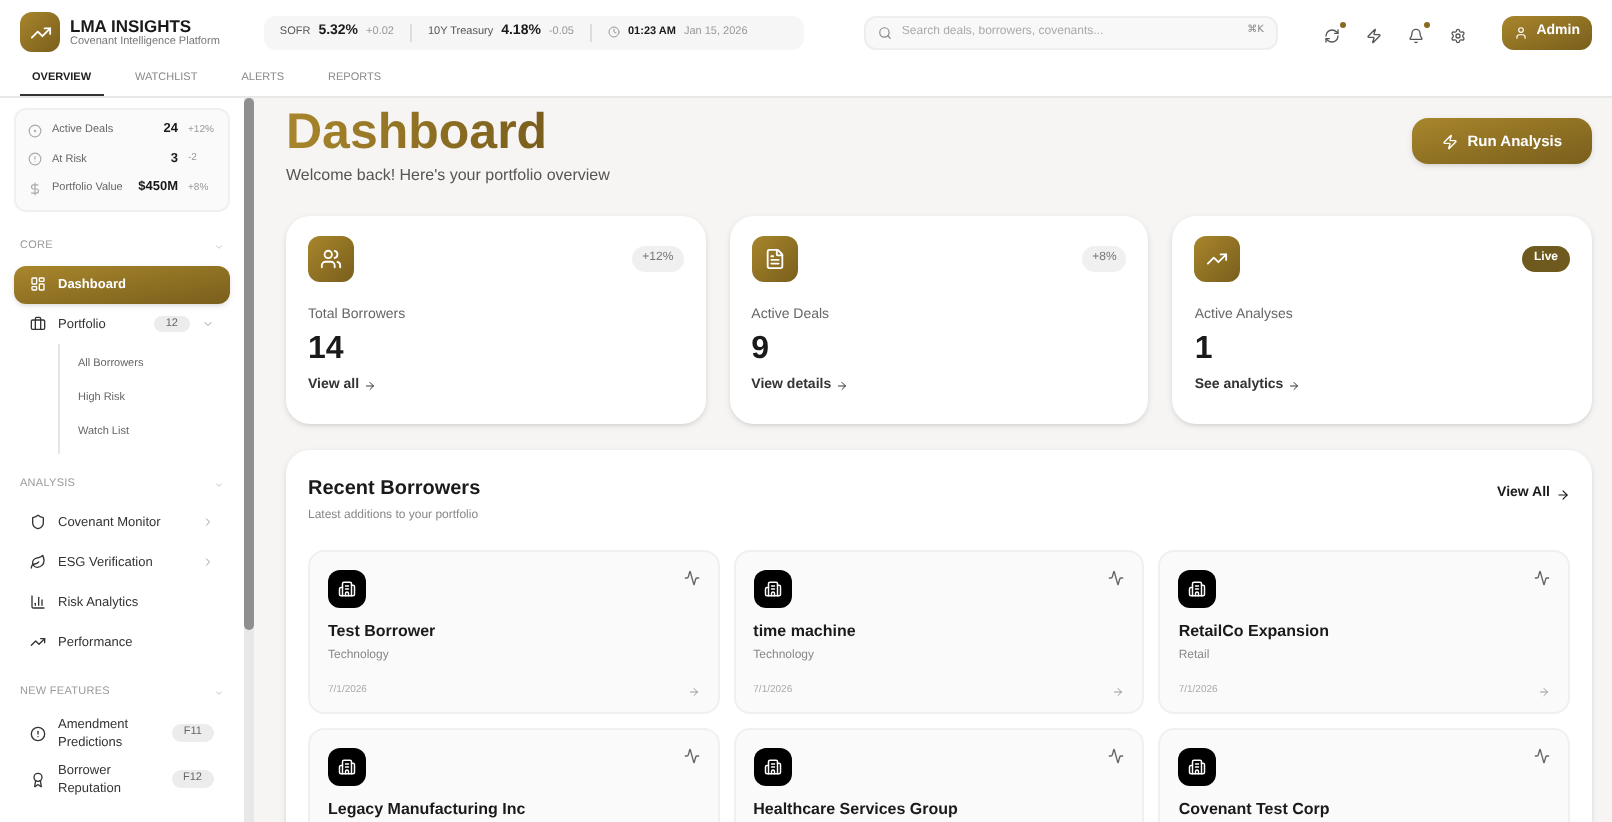 The image size is (1612, 822). I want to click on card-value: 9, so click(761, 349).